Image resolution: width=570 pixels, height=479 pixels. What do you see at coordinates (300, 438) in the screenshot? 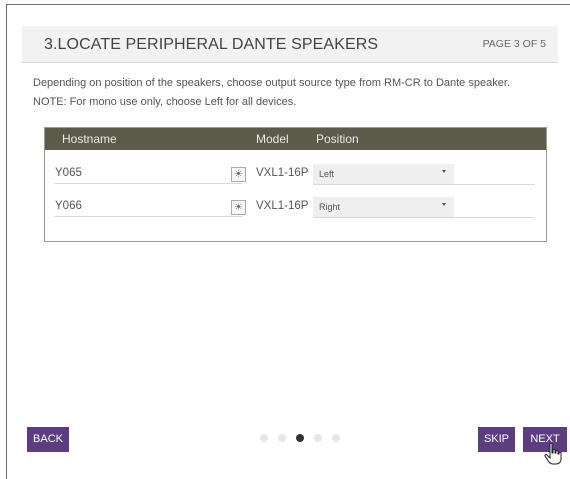
I see `pager-dot-active` at bounding box center [300, 438].